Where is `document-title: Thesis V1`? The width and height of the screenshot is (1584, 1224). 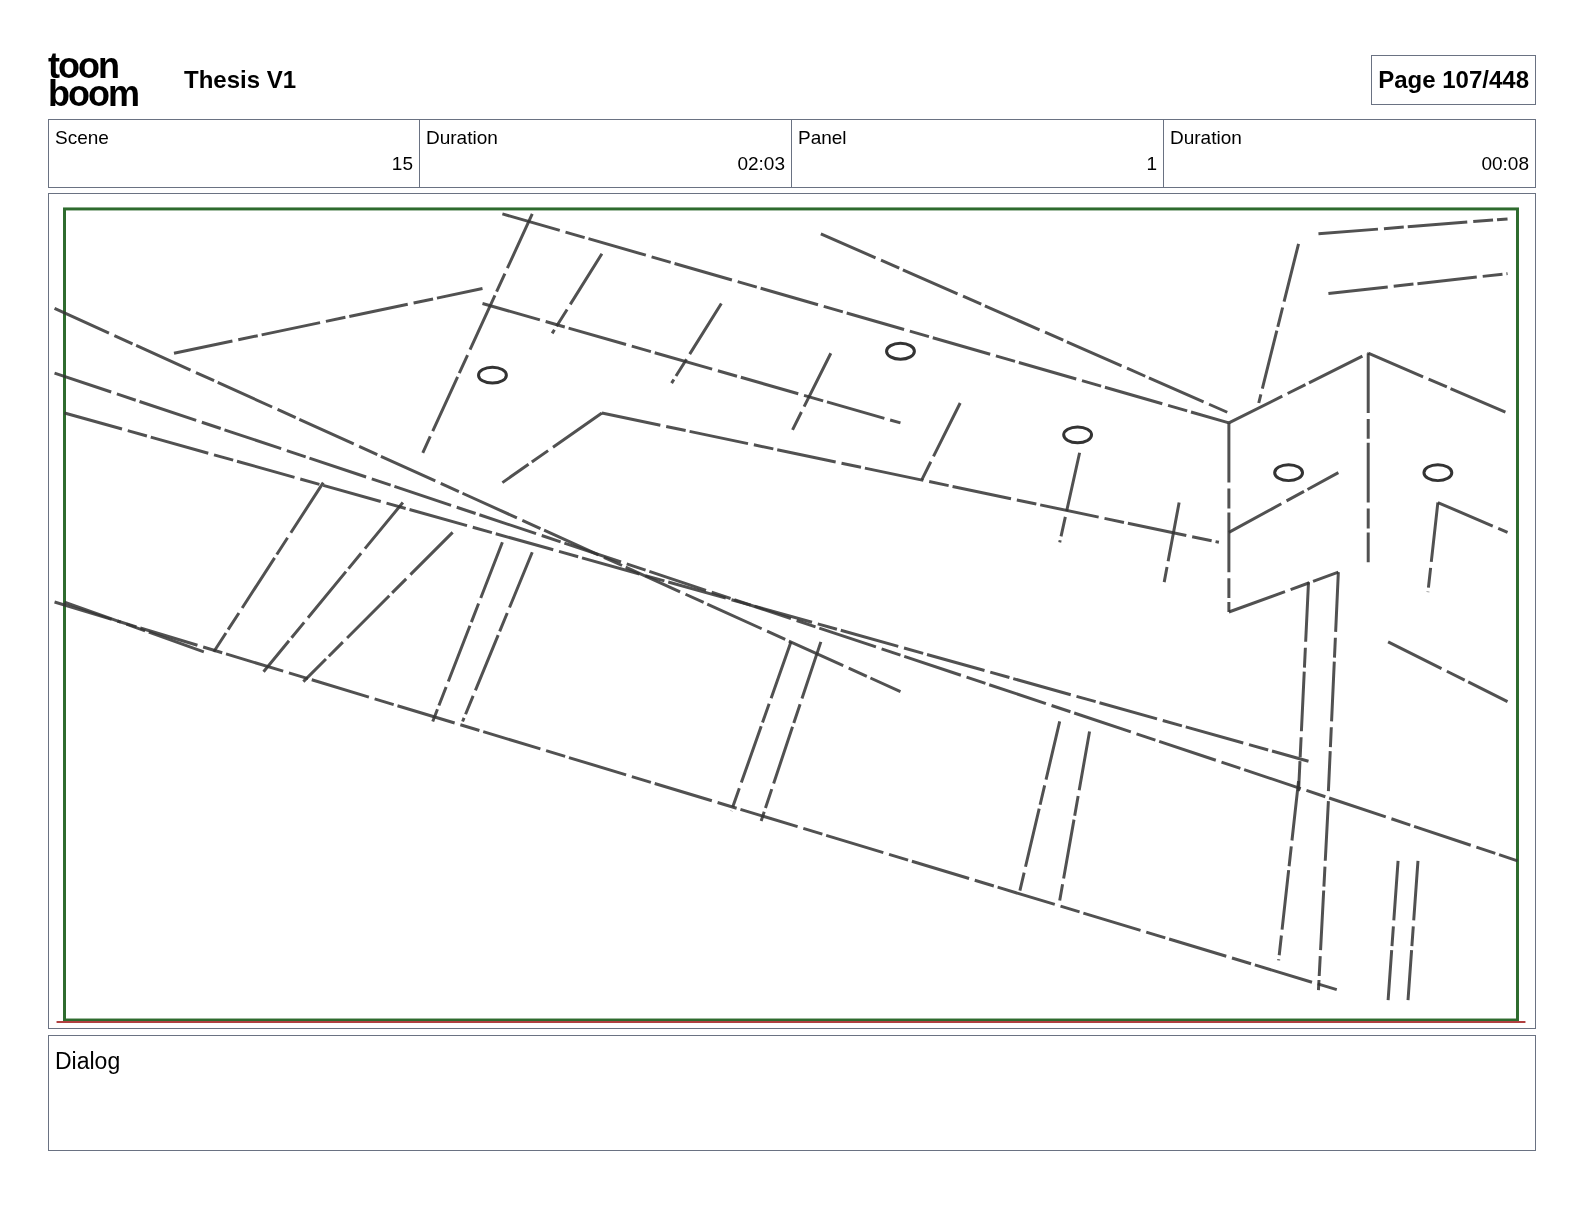 document-title: Thesis V1 is located at coordinates (240, 80).